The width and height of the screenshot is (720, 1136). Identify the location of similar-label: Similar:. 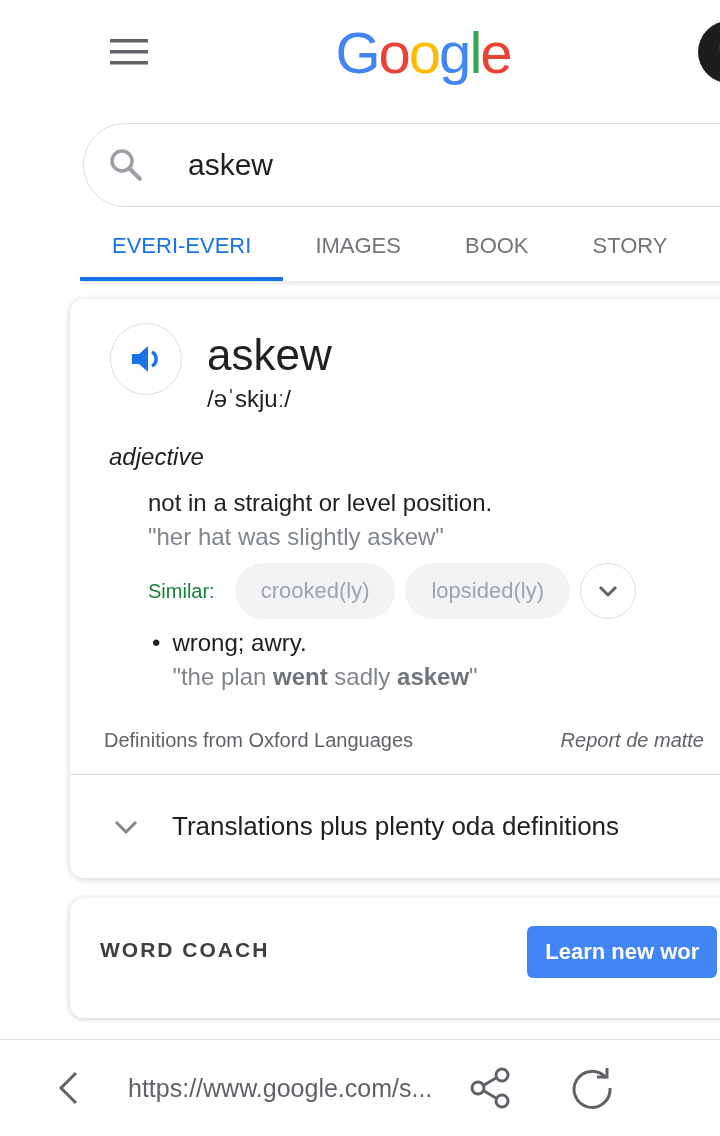
(181, 591).